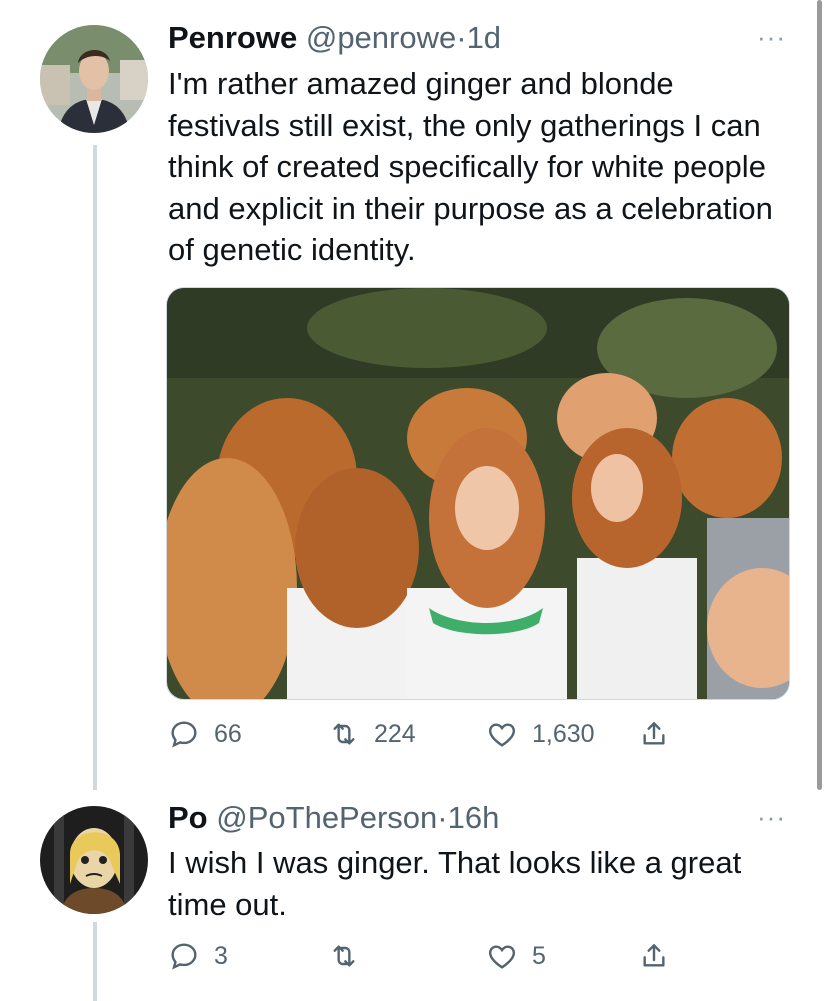 The image size is (828, 1001). I want to click on like-button: 5, so click(516, 956).